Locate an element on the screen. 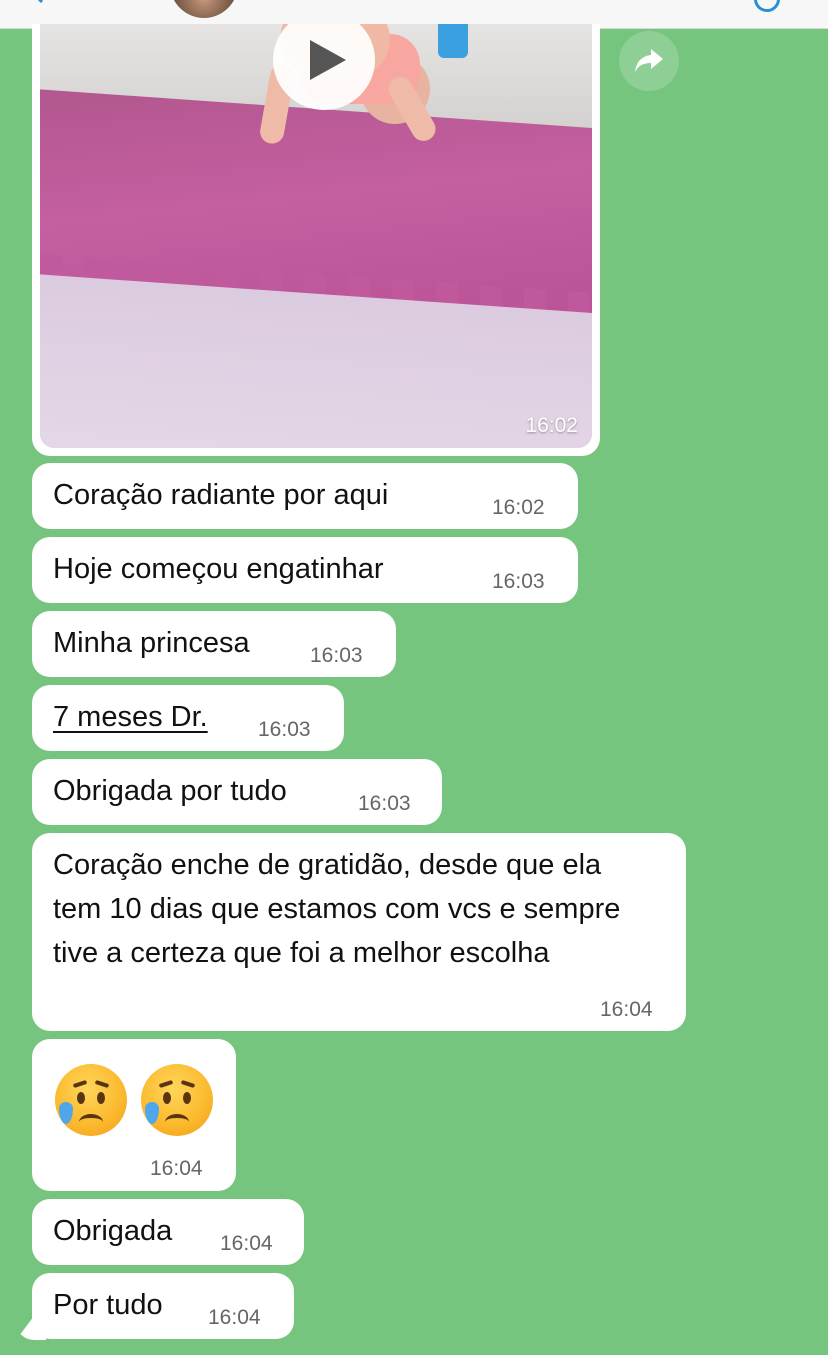 This screenshot has height=1355, width=828. message-text: Por tudo is located at coordinates (108, 1305).